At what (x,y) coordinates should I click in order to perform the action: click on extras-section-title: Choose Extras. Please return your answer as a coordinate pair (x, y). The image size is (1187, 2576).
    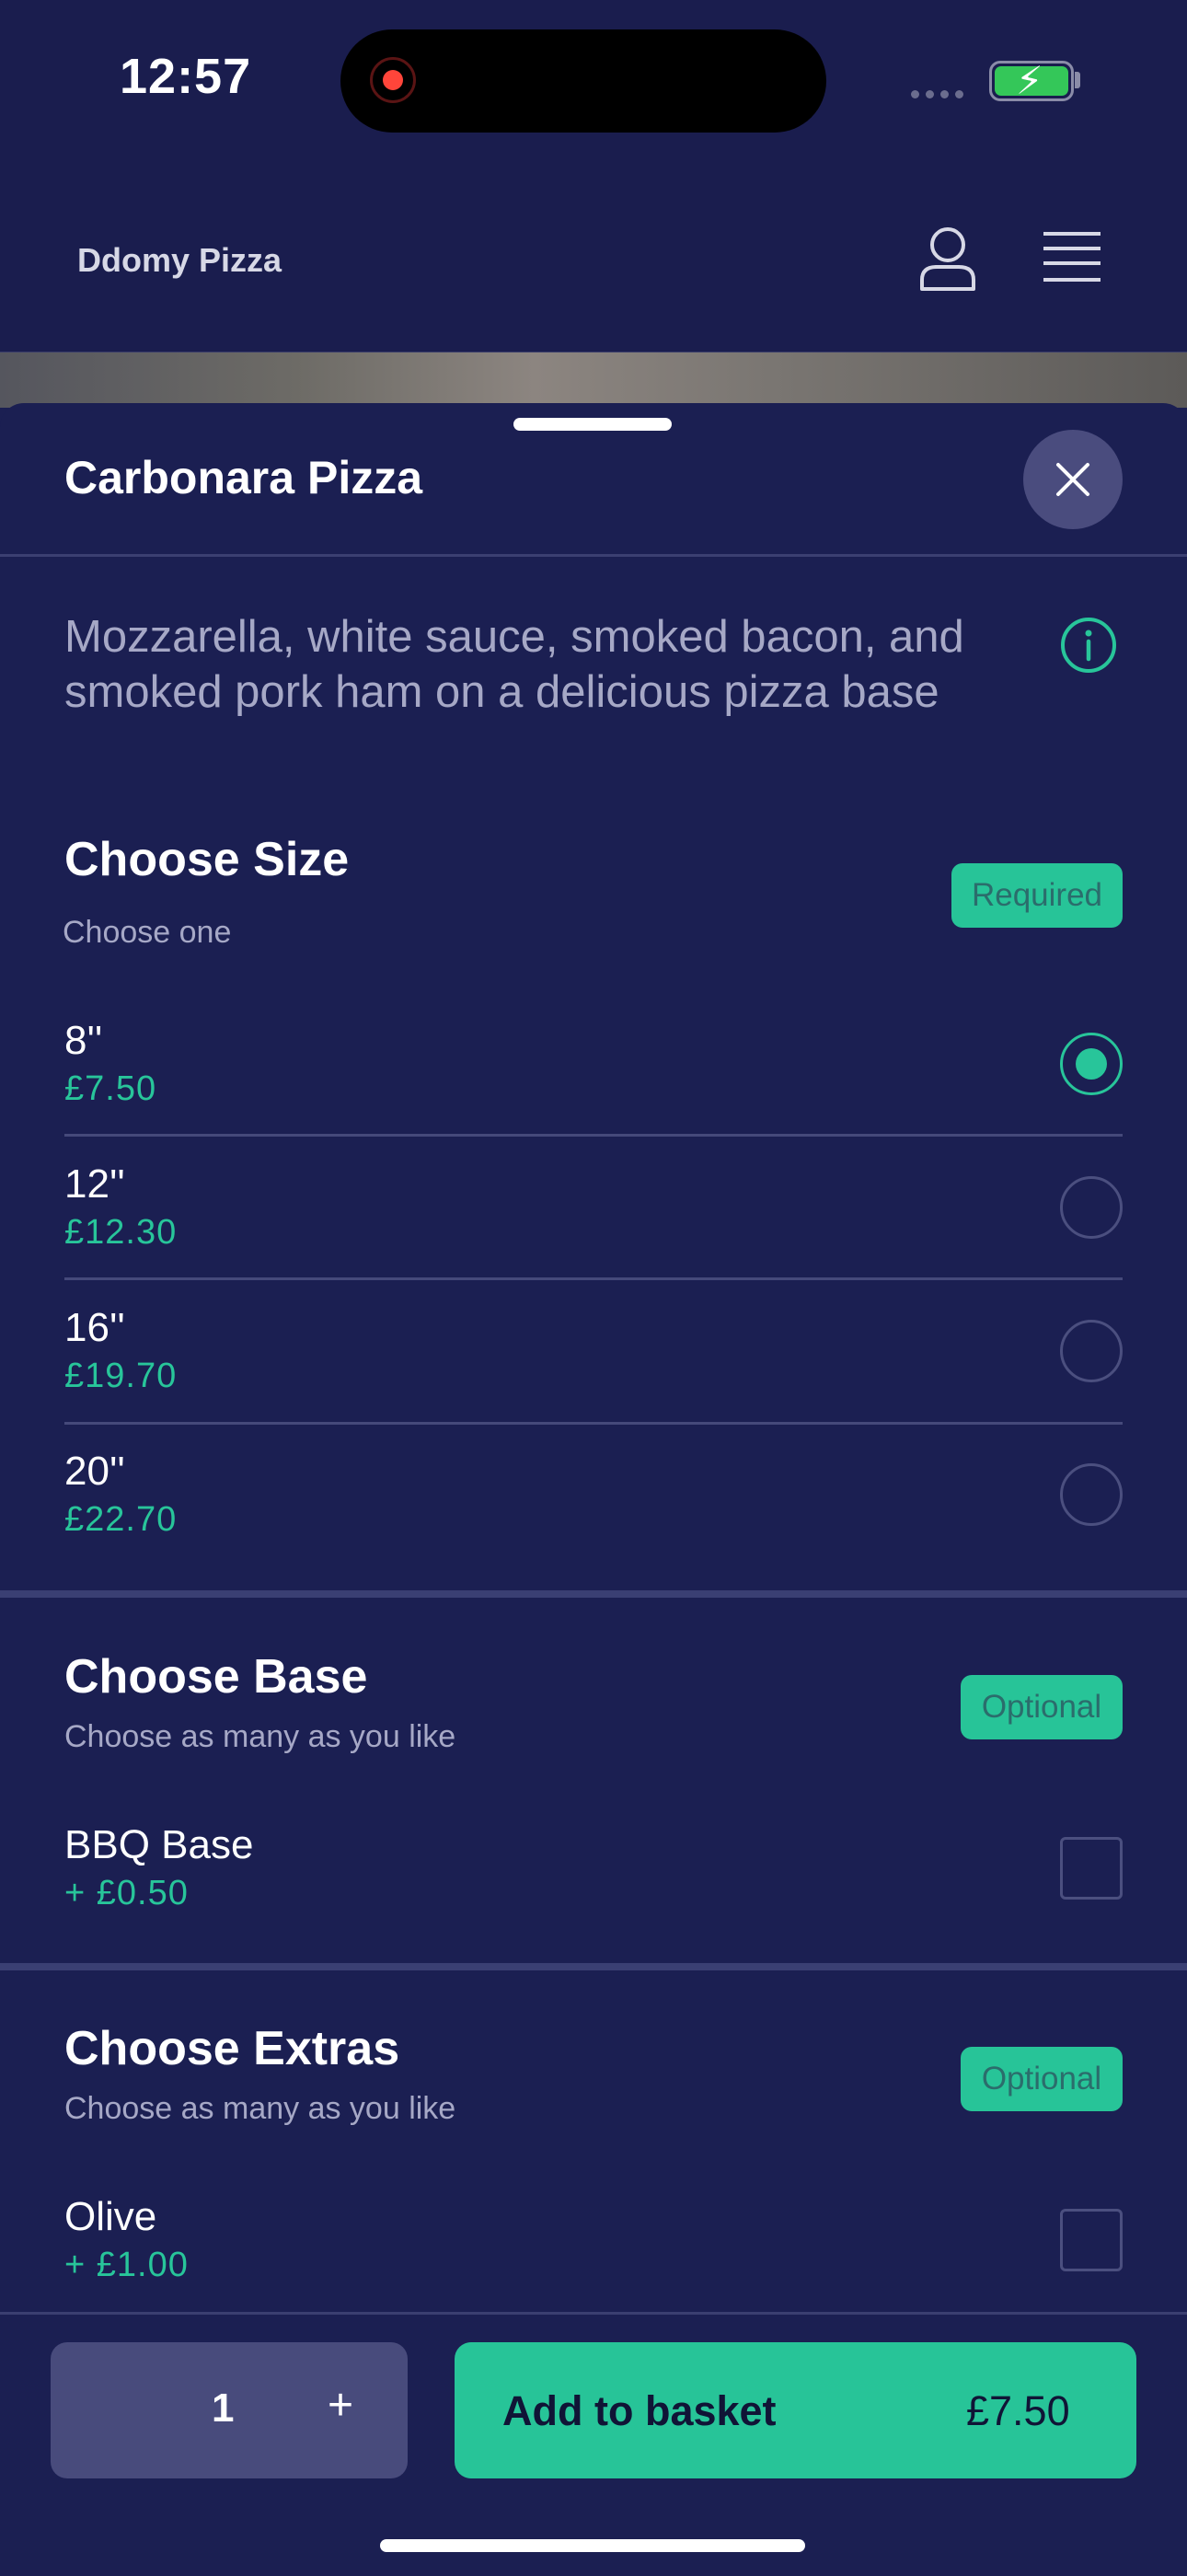
    Looking at the image, I should click on (232, 2048).